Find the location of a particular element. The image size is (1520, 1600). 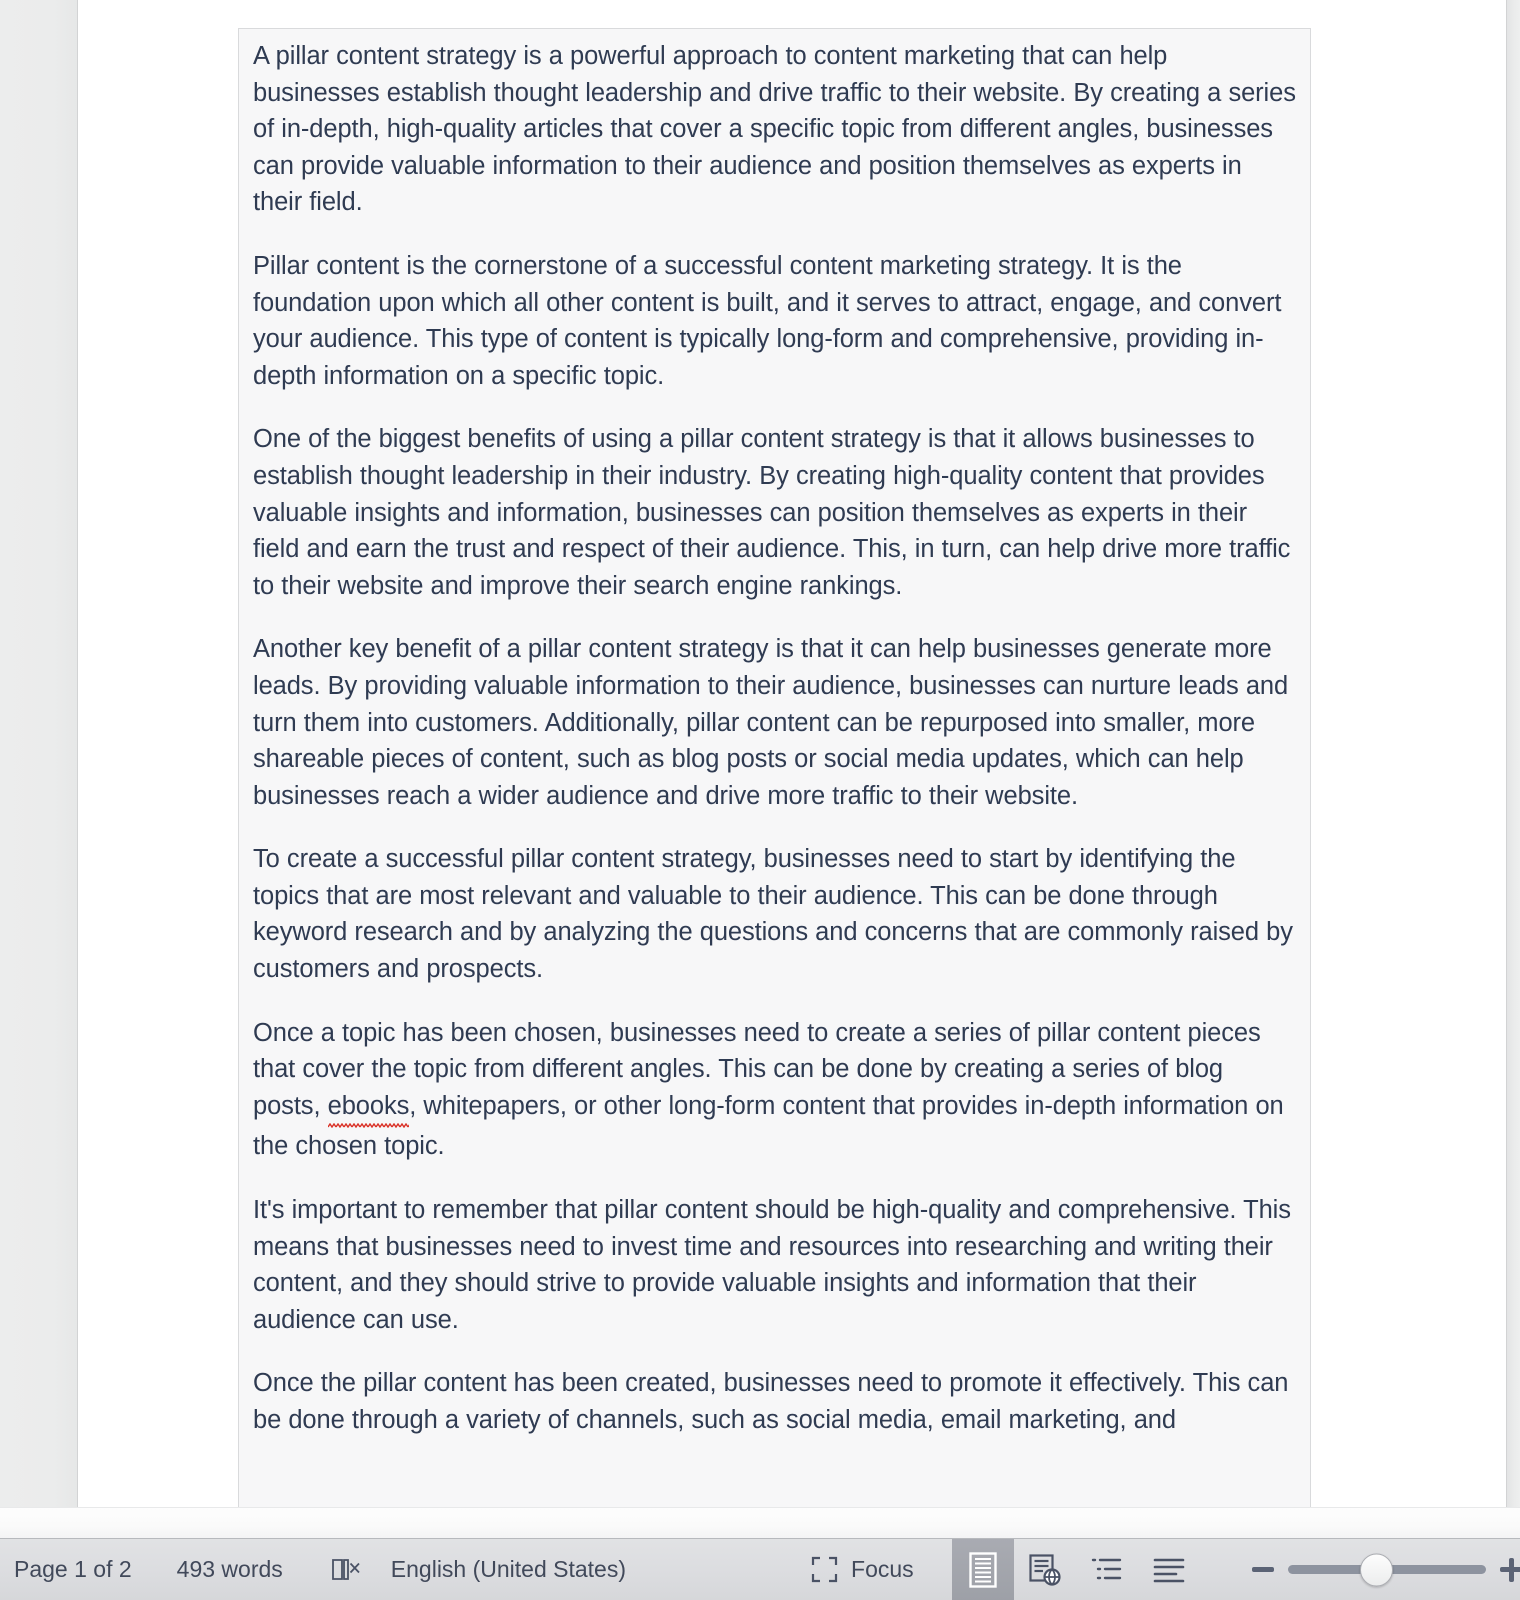

zoom-in-icon is located at coordinates (1509, 1569).